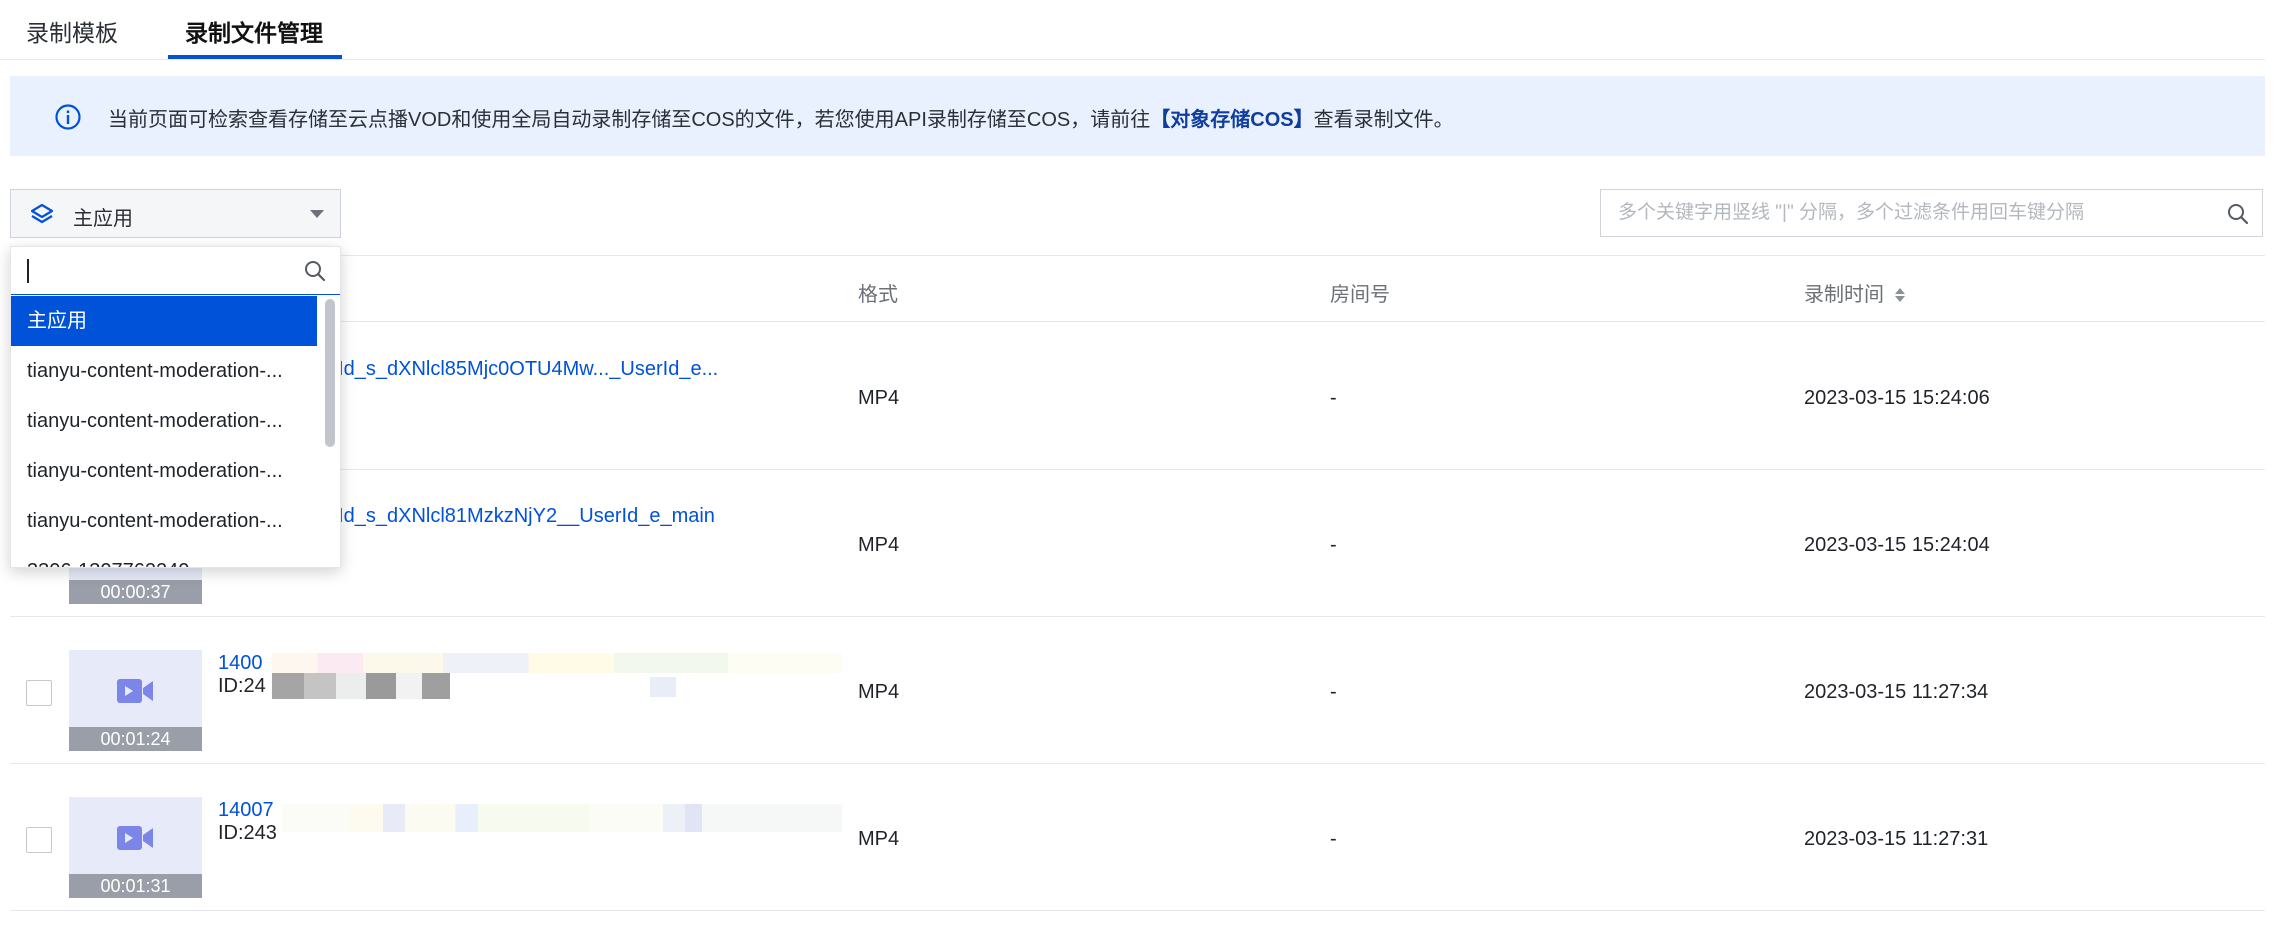 Image resolution: width=2278 pixels, height=926 pixels. Describe the element at coordinates (175, 213) in the screenshot. I see `app-select: 主应用` at that location.